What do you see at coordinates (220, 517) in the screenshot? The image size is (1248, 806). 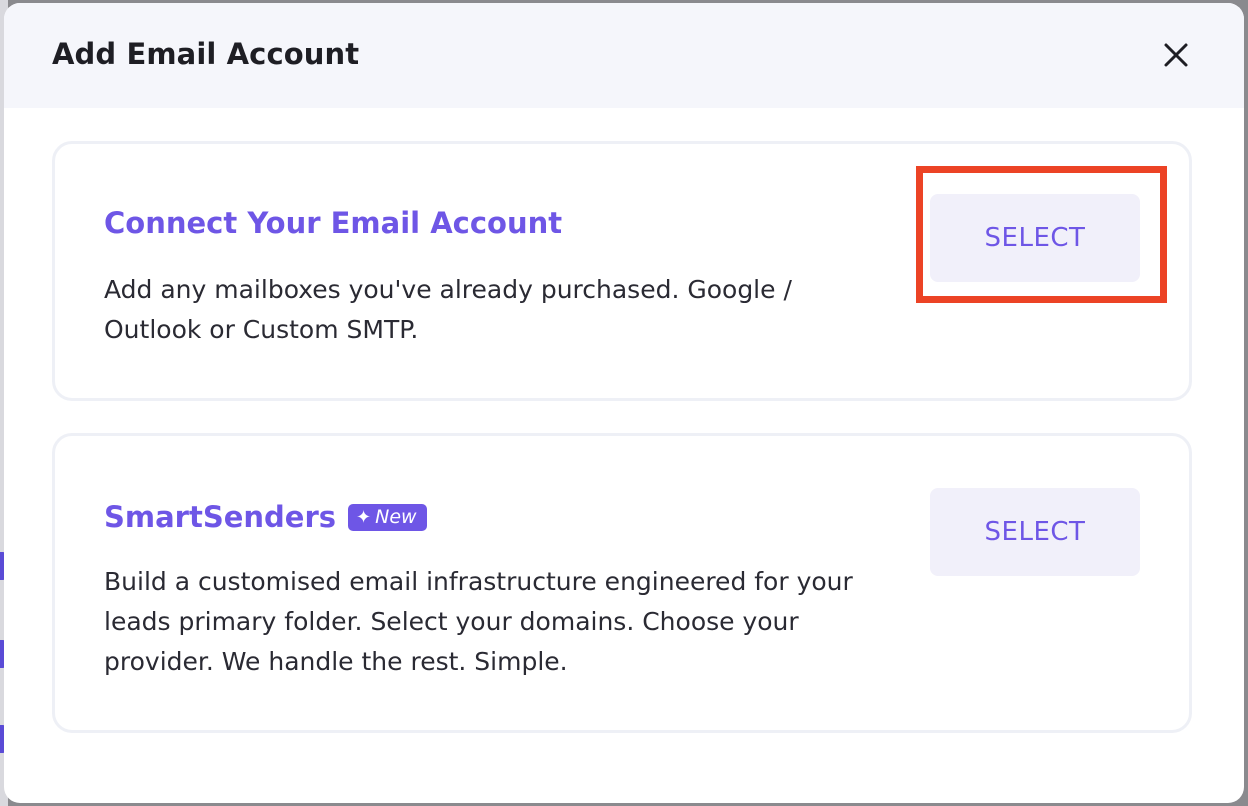 I see `card-title: SmartSenders` at bounding box center [220, 517].